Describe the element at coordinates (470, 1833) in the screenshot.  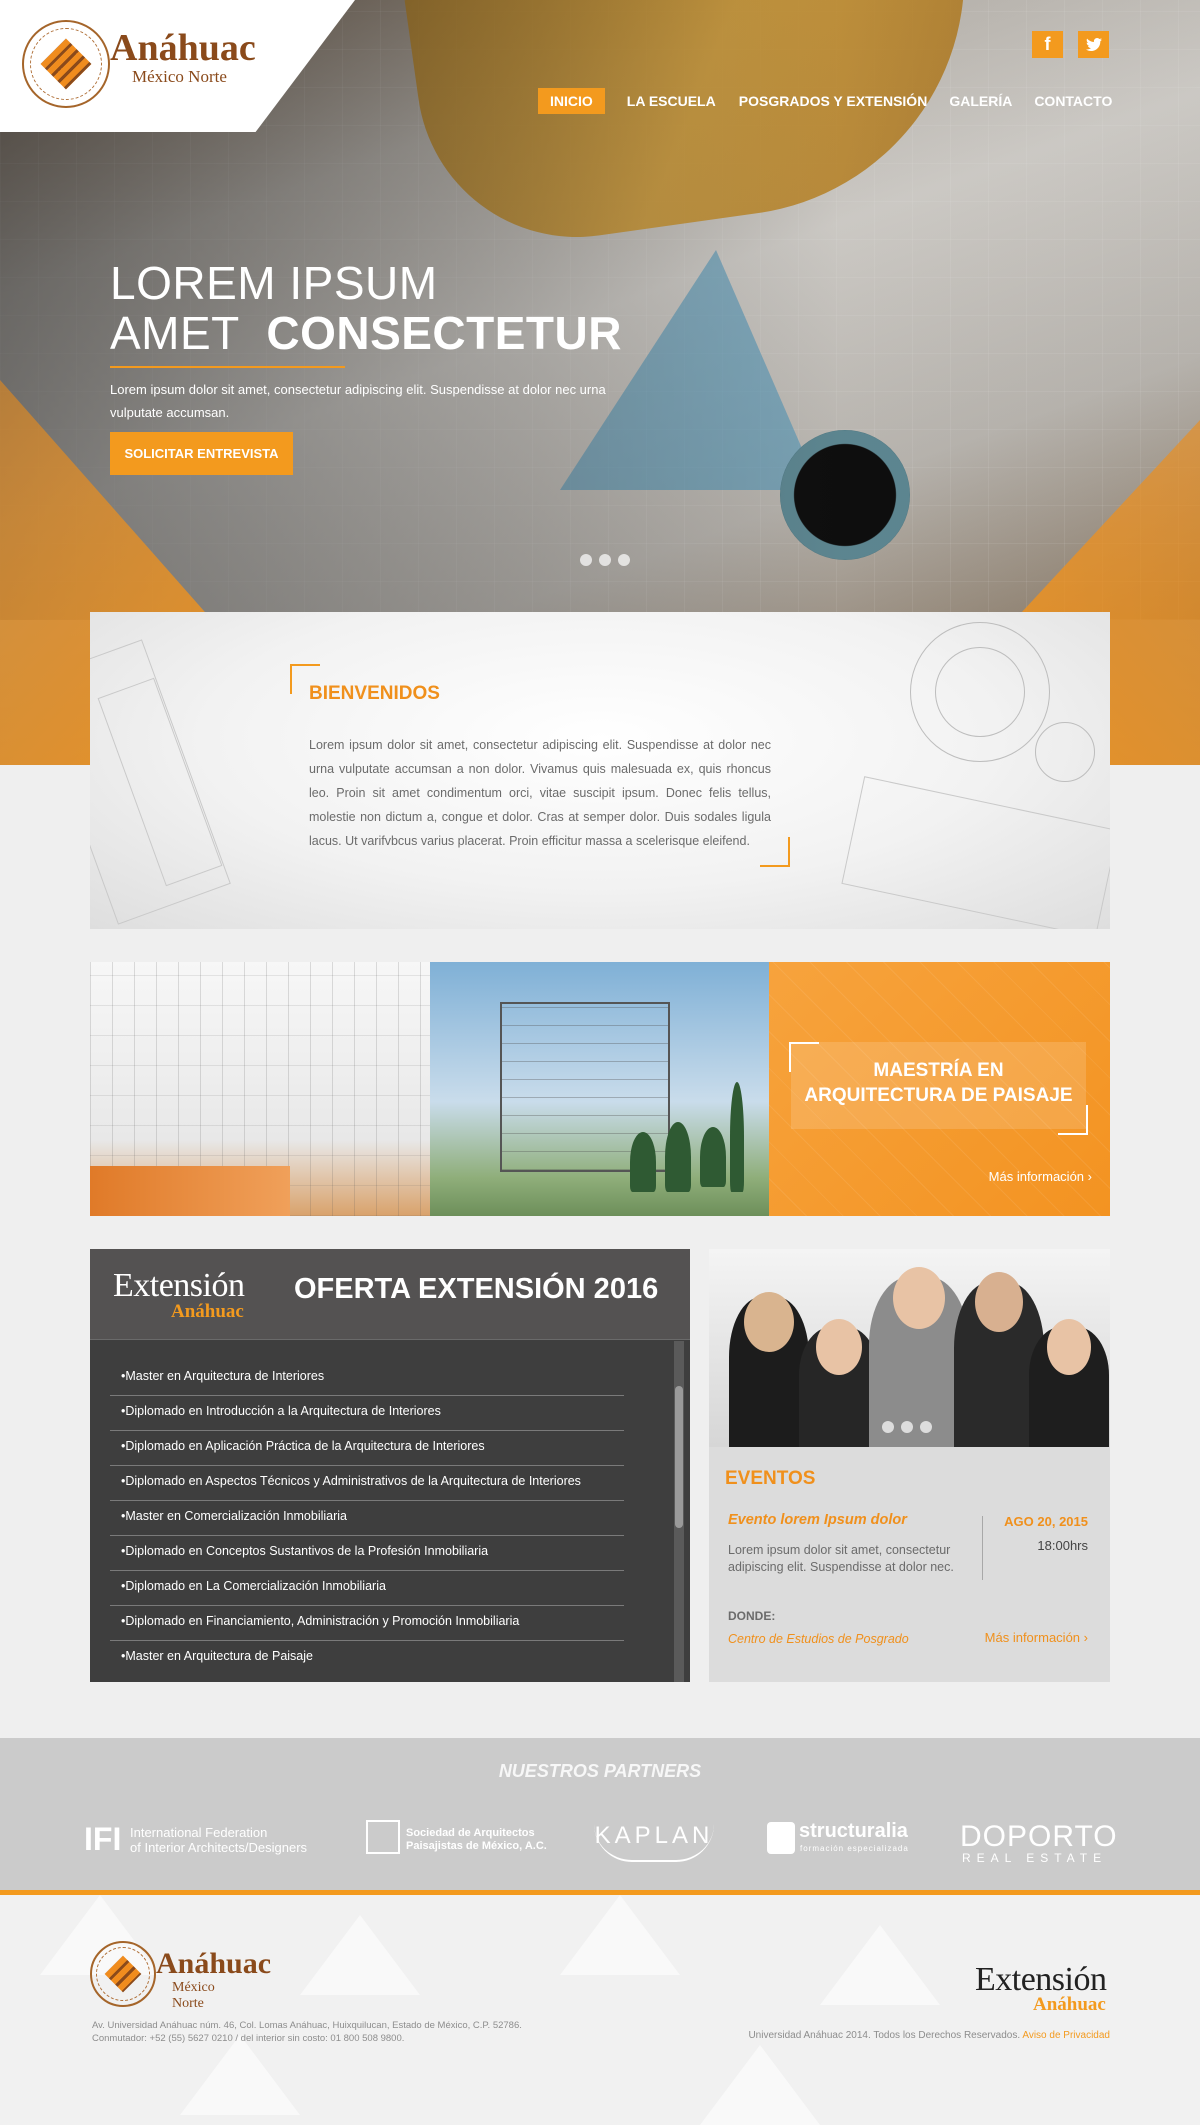
I see `sapm-line1: Sociedad de Arquitectos` at that location.